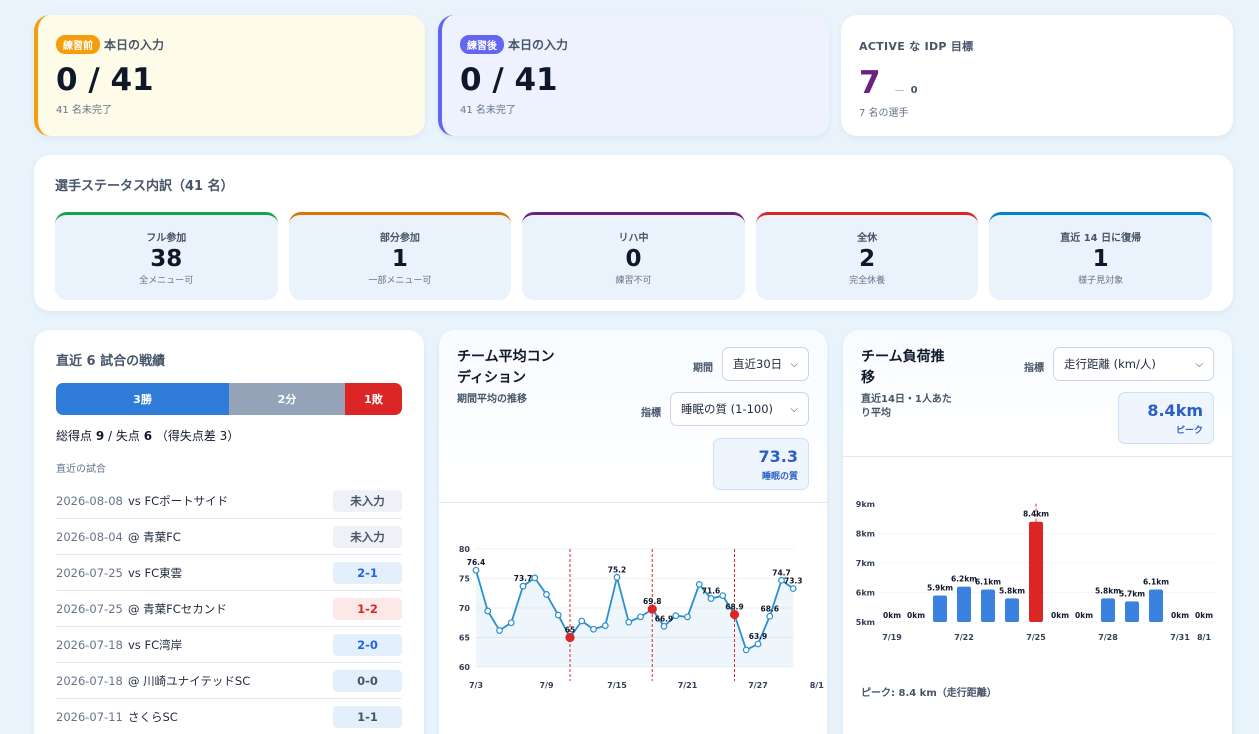 The width and height of the screenshot is (1259, 734). I want to click on bar-value-label: 6.1km, so click(1156, 582).